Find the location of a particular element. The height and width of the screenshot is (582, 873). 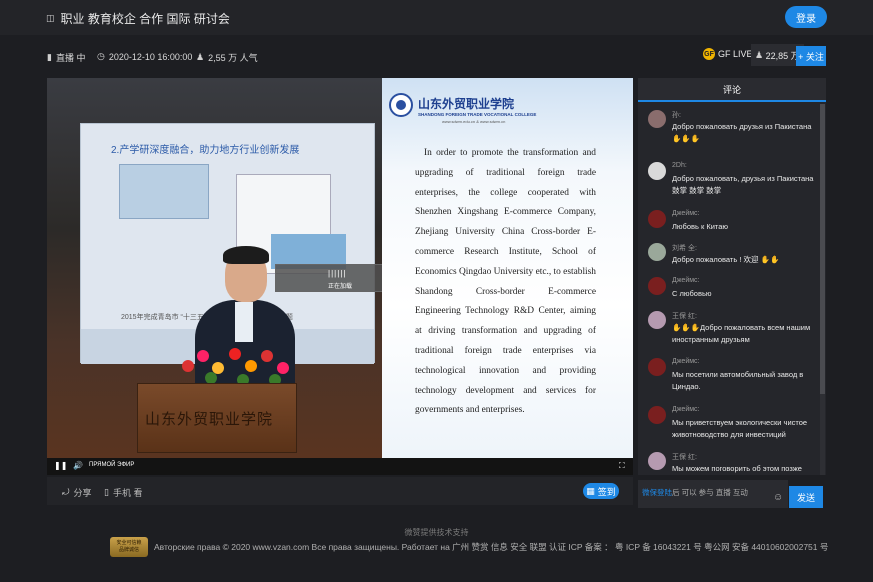

clap-emoji-icon: ✋✋ is located at coordinates (770, 259).